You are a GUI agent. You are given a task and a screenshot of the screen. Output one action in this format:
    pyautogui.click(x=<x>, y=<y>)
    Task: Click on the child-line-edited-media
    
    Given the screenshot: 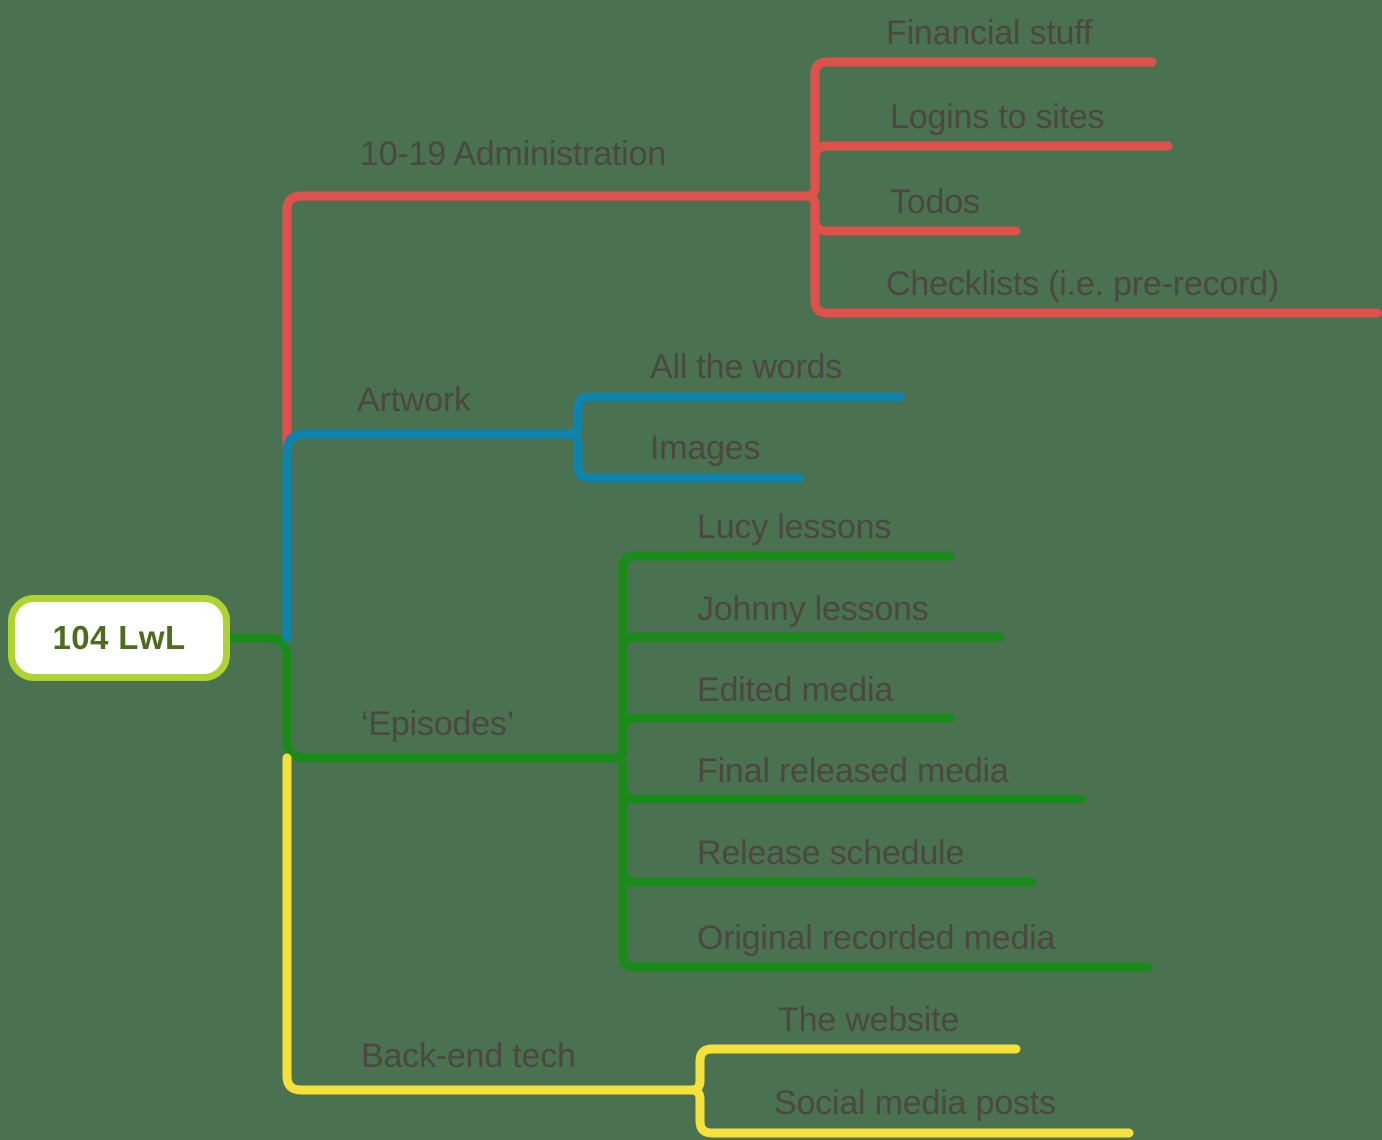 What is the action you would take?
    pyautogui.click(x=786, y=733)
    